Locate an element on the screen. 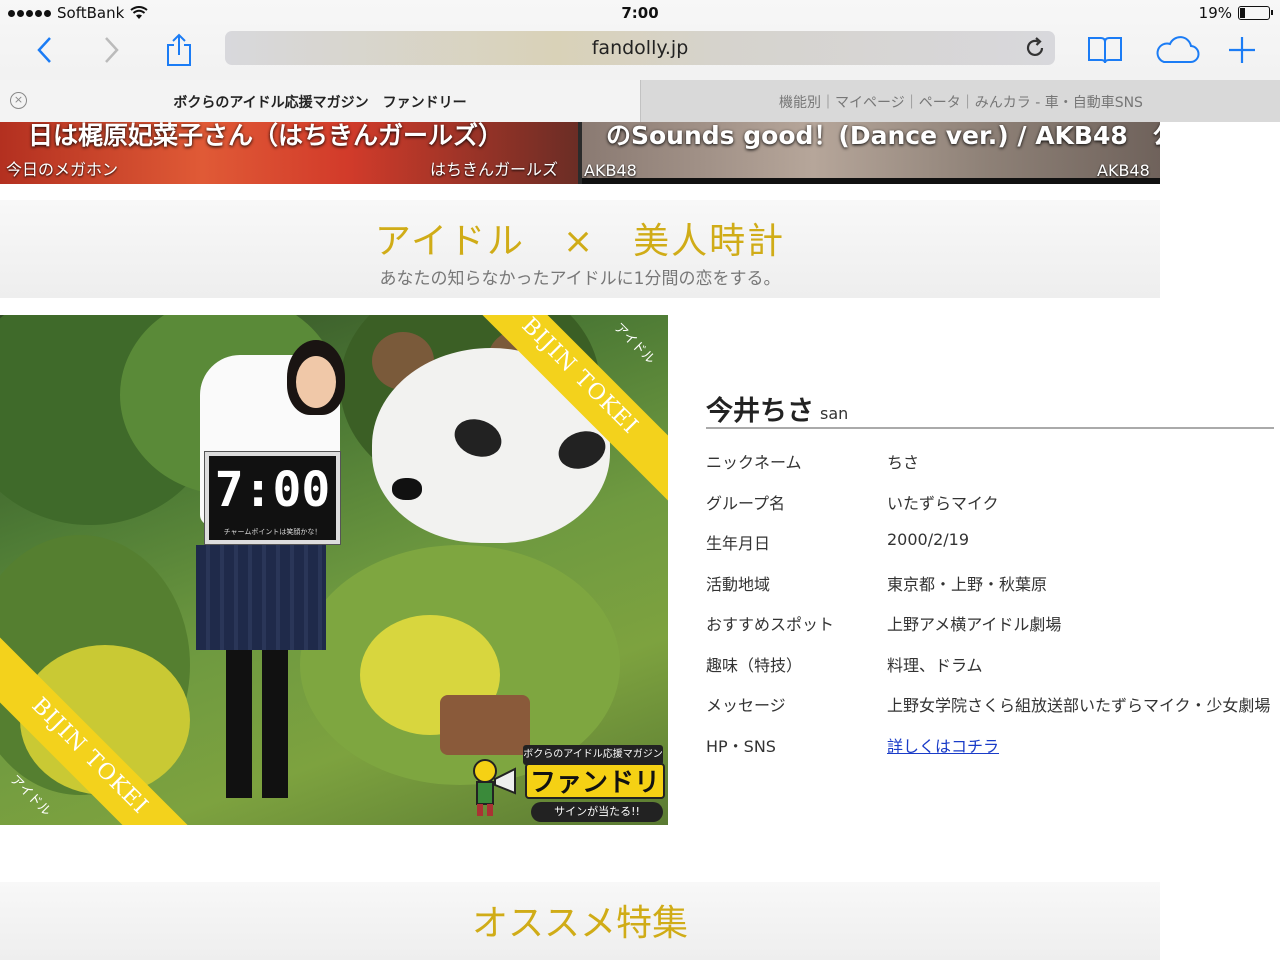 The width and height of the screenshot is (1280, 960). banner-divider is located at coordinates (871, 181).